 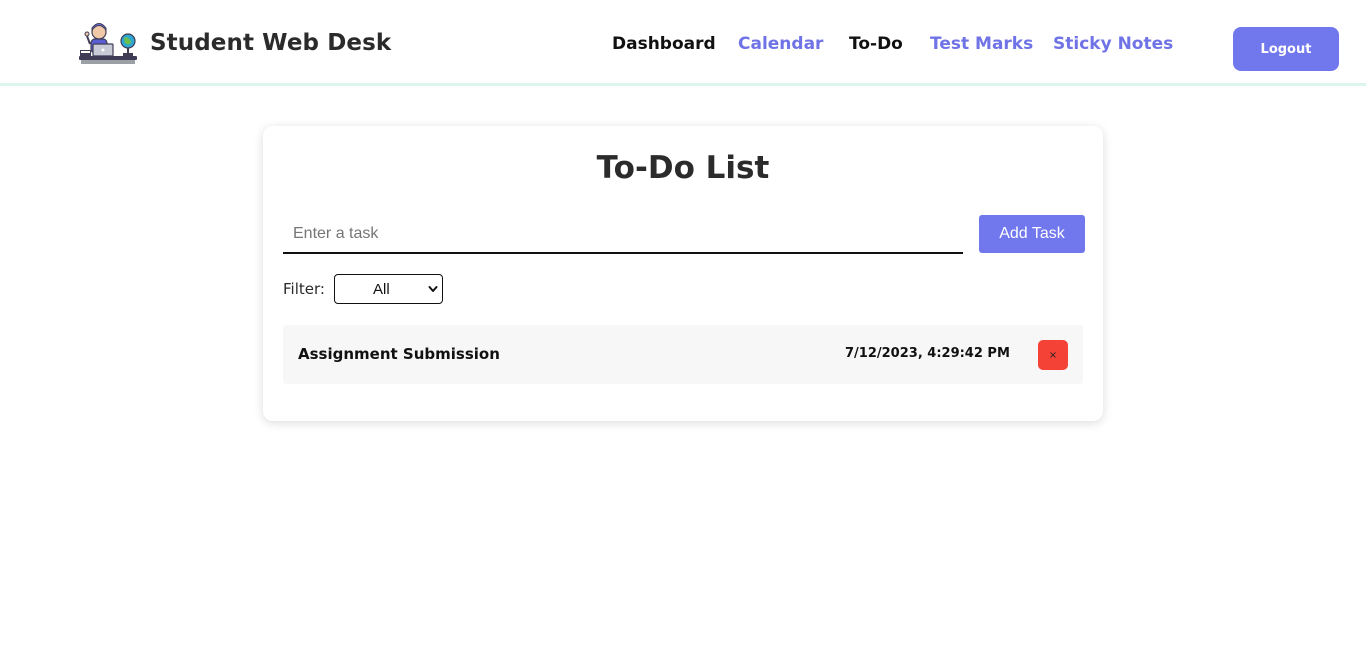 I want to click on nav-dashboard: Dashboard, so click(x=664, y=44).